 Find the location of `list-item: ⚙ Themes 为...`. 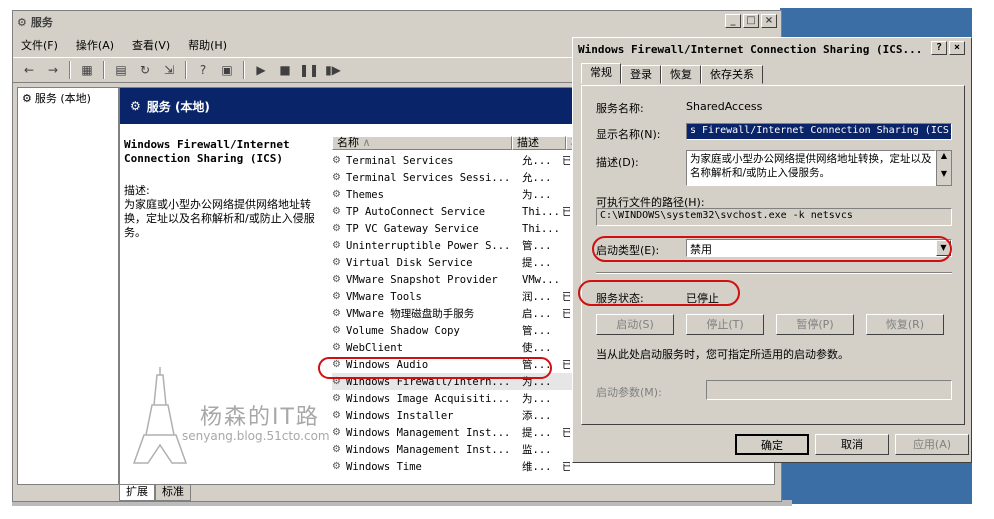

list-item: ⚙ Themes 为... is located at coordinates (457, 194).